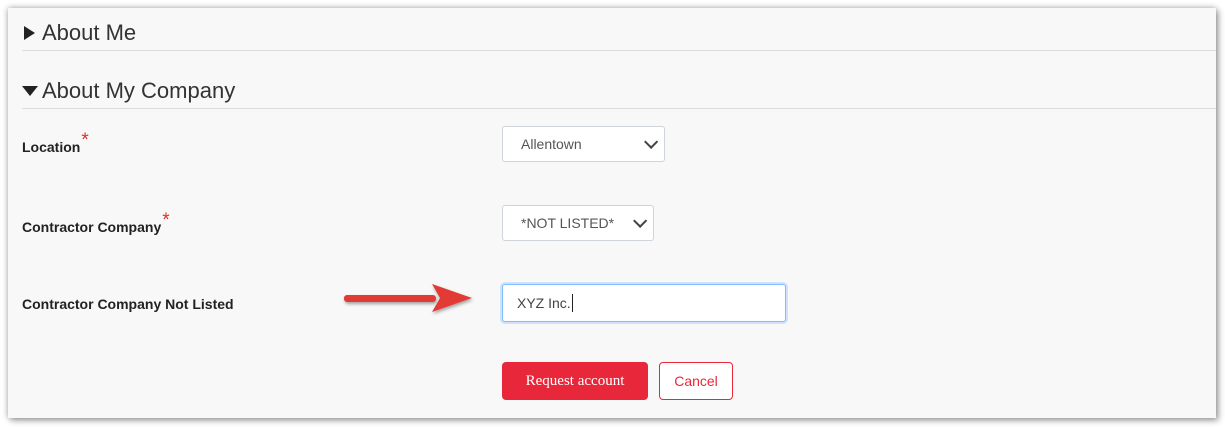  Describe the element at coordinates (644, 303) in the screenshot. I see `contractor-not-listed-input: XYZ Inc.` at that location.